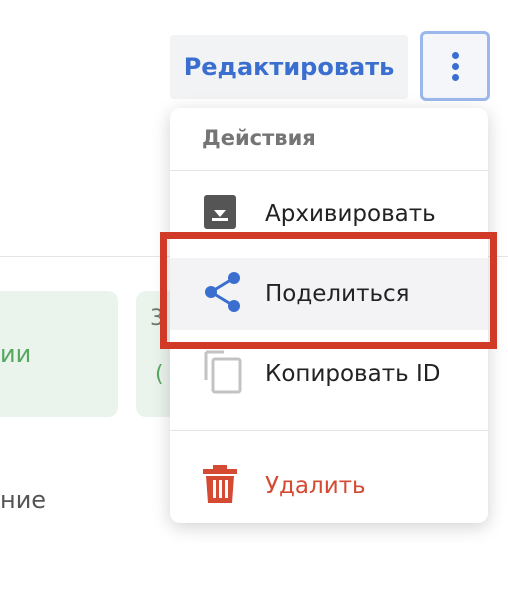  What do you see at coordinates (353, 374) in the screenshot?
I see `menu-item-label: Копировать ID` at bounding box center [353, 374].